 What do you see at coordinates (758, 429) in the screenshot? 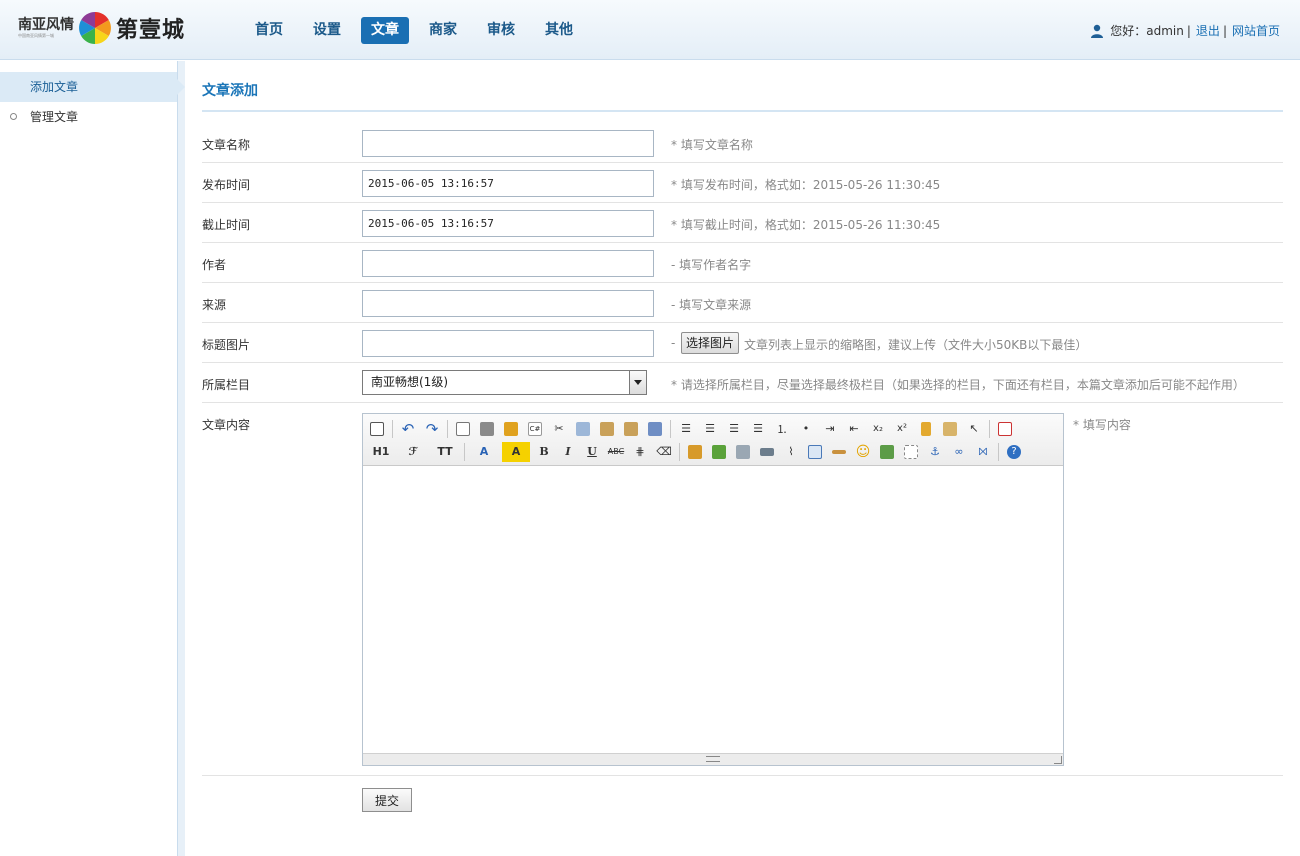
I see `justify-icon: ☰` at bounding box center [758, 429].